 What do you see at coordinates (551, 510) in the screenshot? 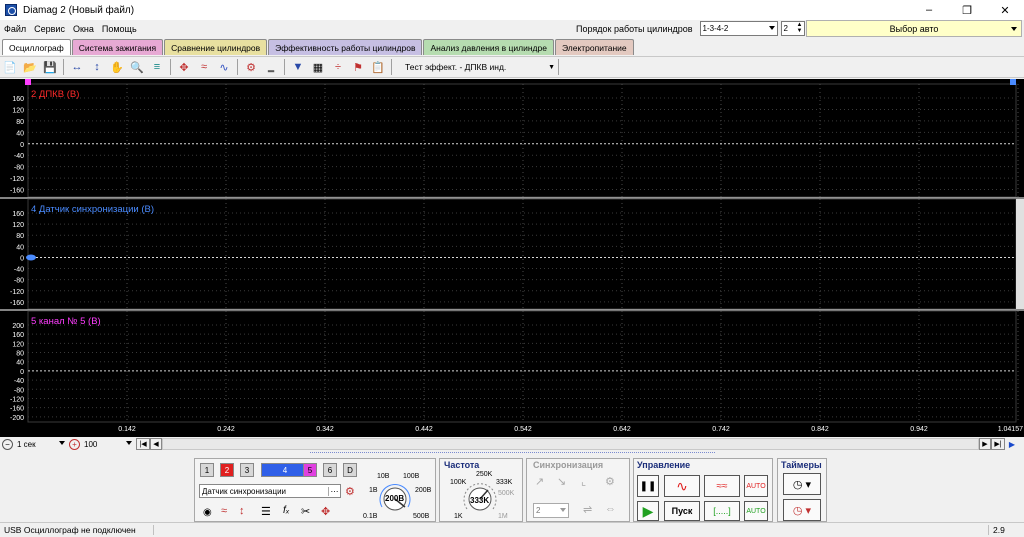
I see `sync-channel-select: 2` at bounding box center [551, 510].